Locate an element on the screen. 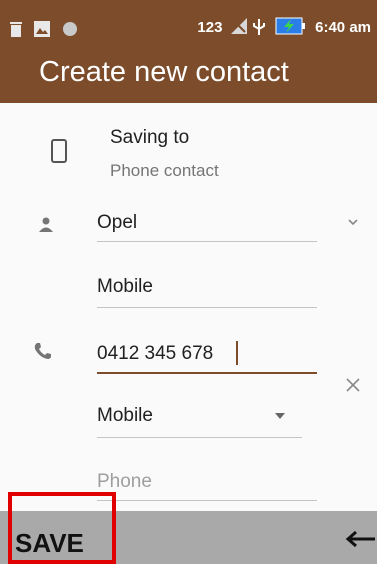 The height and width of the screenshot is (564, 377). no-signal-icon is located at coordinates (238, 26).